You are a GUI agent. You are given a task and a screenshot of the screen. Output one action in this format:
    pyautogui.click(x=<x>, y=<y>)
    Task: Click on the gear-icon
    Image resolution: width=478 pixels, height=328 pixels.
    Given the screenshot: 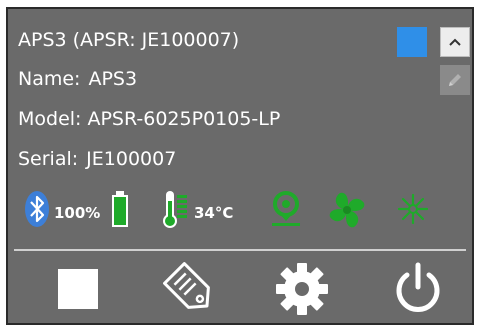 What is the action you would take?
    pyautogui.click(x=302, y=289)
    